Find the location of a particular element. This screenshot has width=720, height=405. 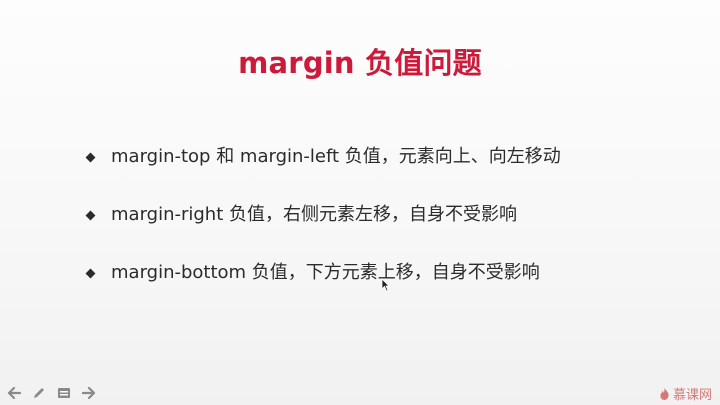

list-item: margin-right 负值，右侧元素左移，自身不受影响 is located at coordinates (385, 232).